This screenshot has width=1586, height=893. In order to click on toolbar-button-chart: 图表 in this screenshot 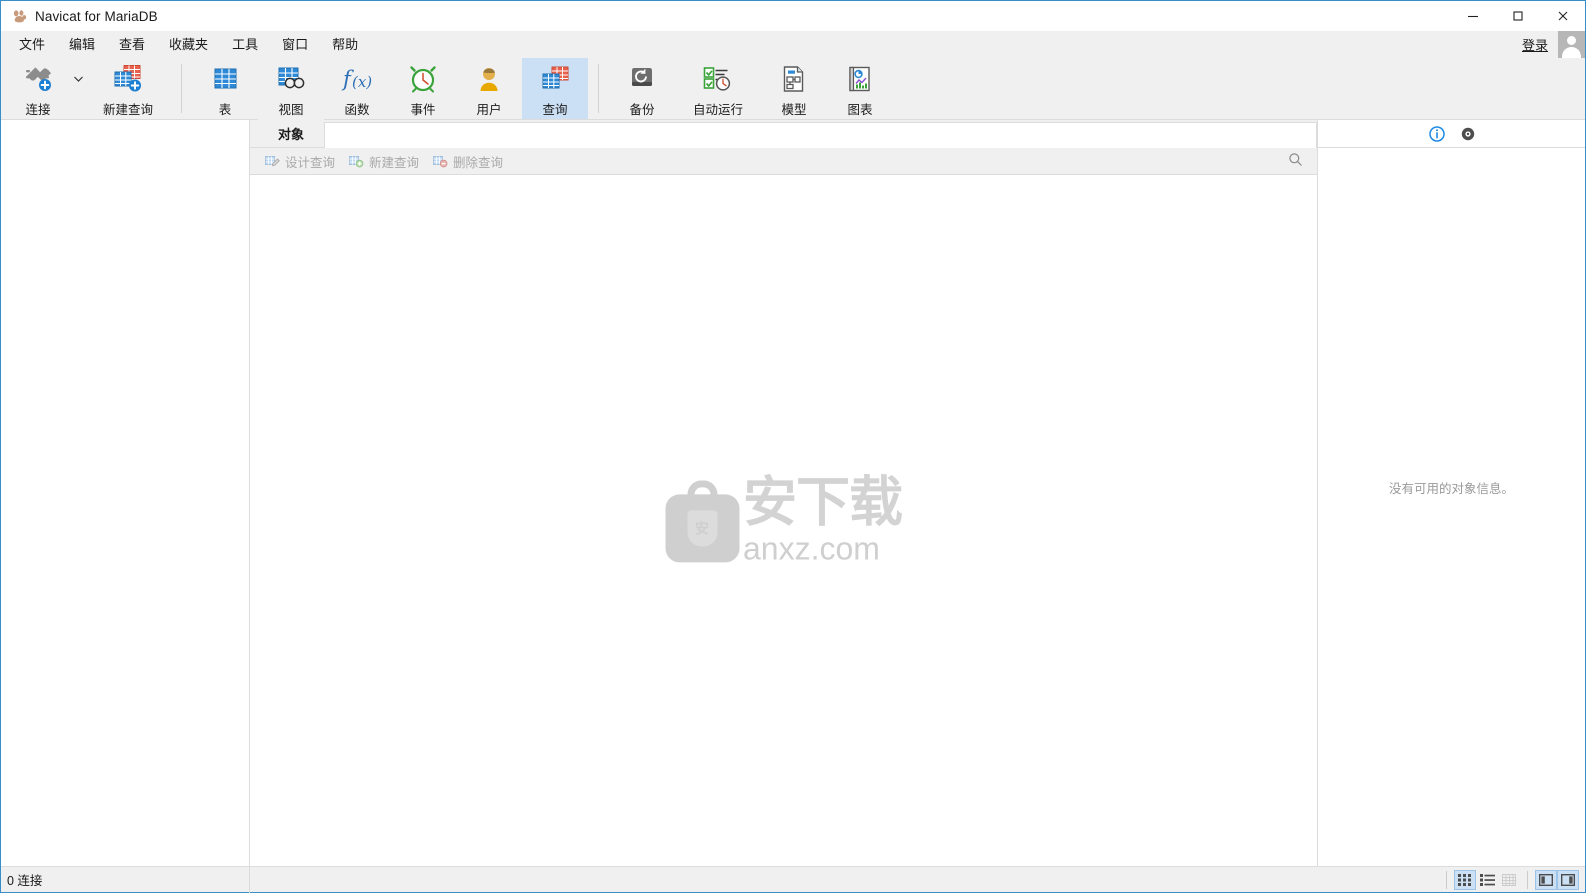, I will do `click(860, 88)`.